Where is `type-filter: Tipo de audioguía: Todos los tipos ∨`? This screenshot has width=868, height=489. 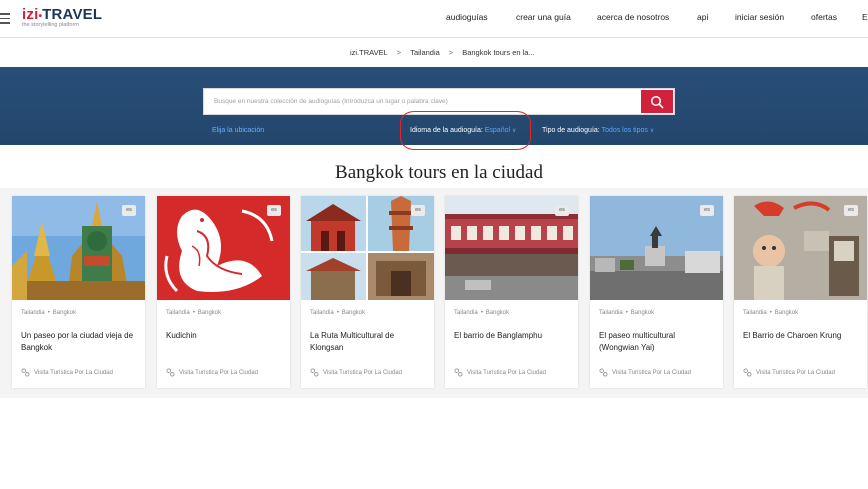 type-filter: Tipo de audioguía: Todos los tipos ∨ is located at coordinates (598, 130).